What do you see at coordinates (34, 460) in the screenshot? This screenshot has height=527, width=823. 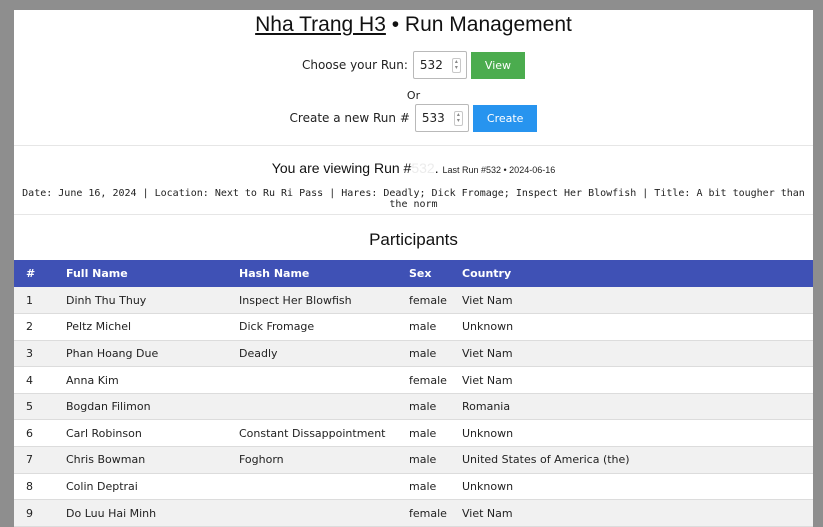 I see `cell-number: 7` at bounding box center [34, 460].